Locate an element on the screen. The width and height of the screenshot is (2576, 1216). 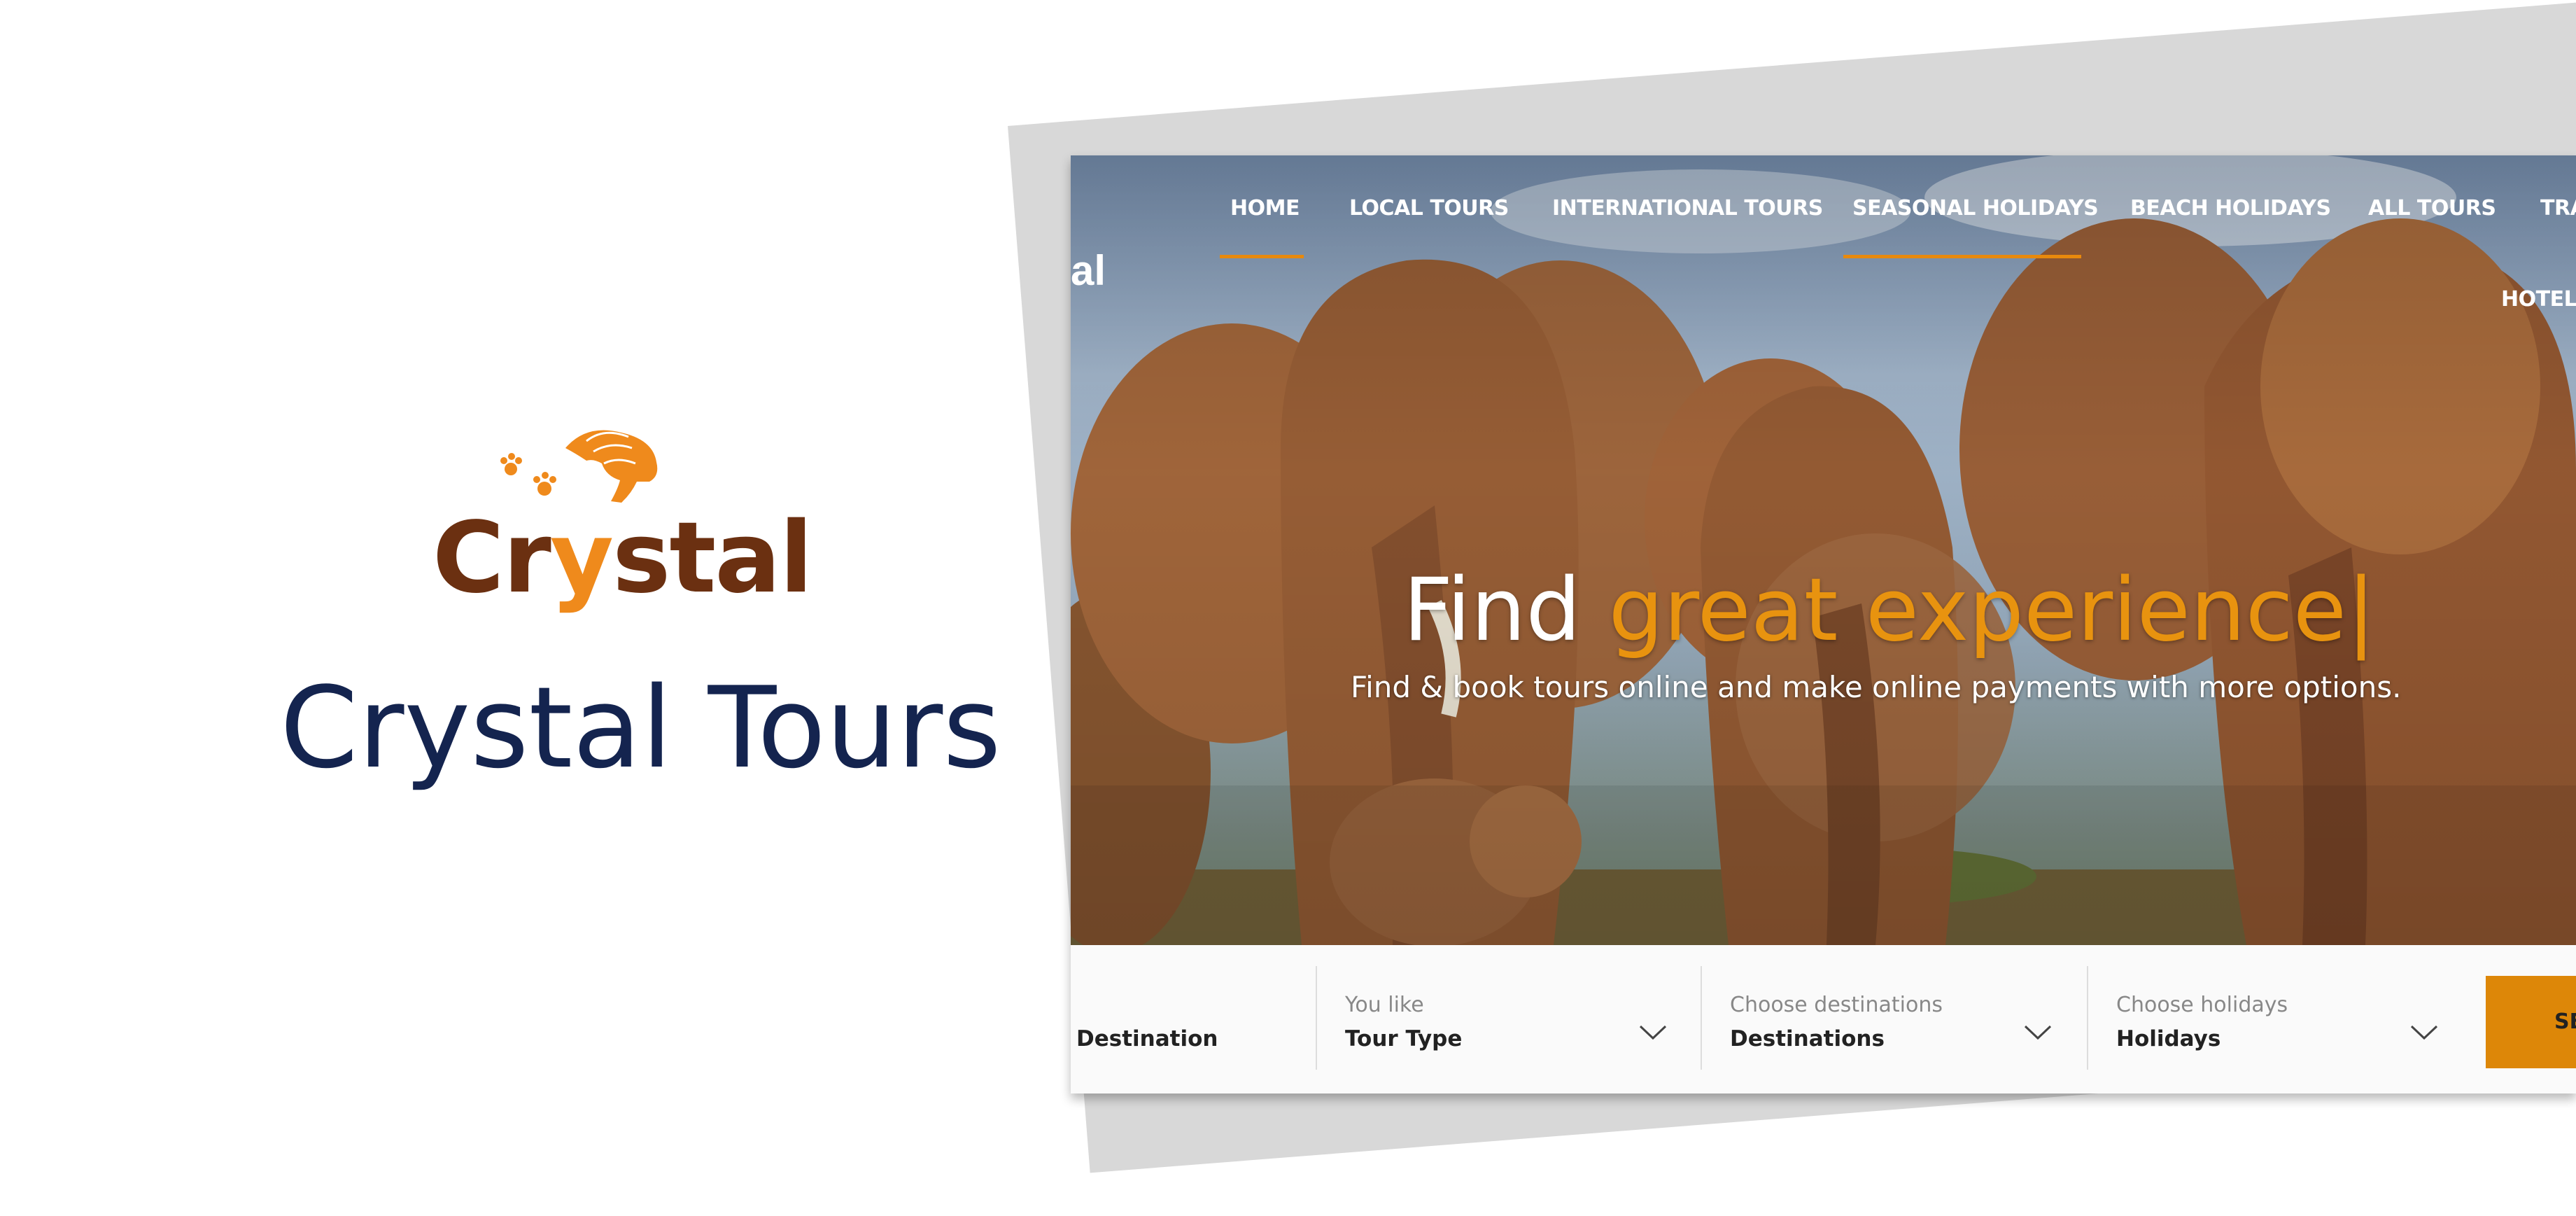
lion-head-with-paw-prints-icon is located at coordinates (579, 466).